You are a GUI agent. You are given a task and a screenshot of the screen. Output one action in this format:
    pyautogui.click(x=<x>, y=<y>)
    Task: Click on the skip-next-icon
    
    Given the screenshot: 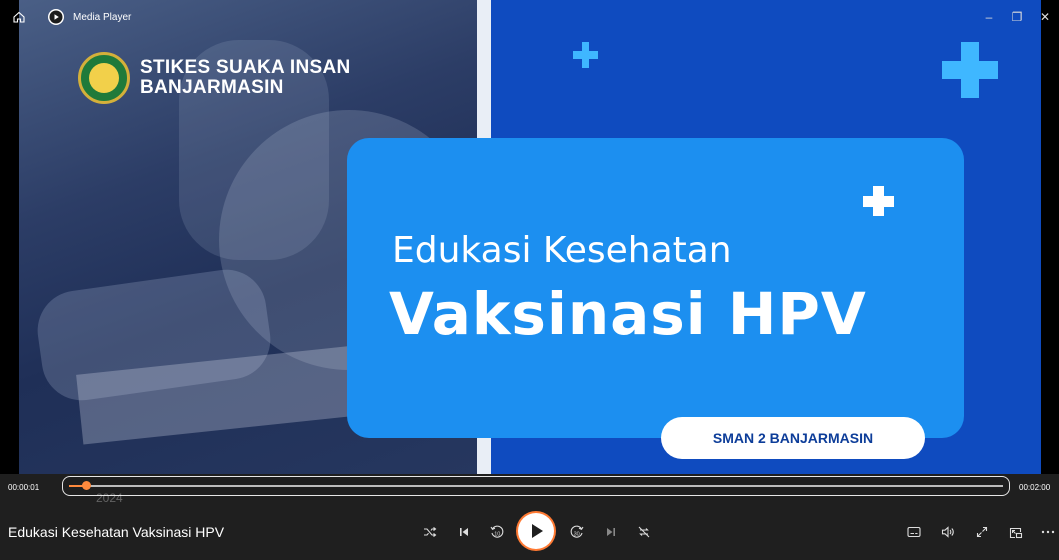 What is the action you would take?
    pyautogui.click(x=611, y=532)
    